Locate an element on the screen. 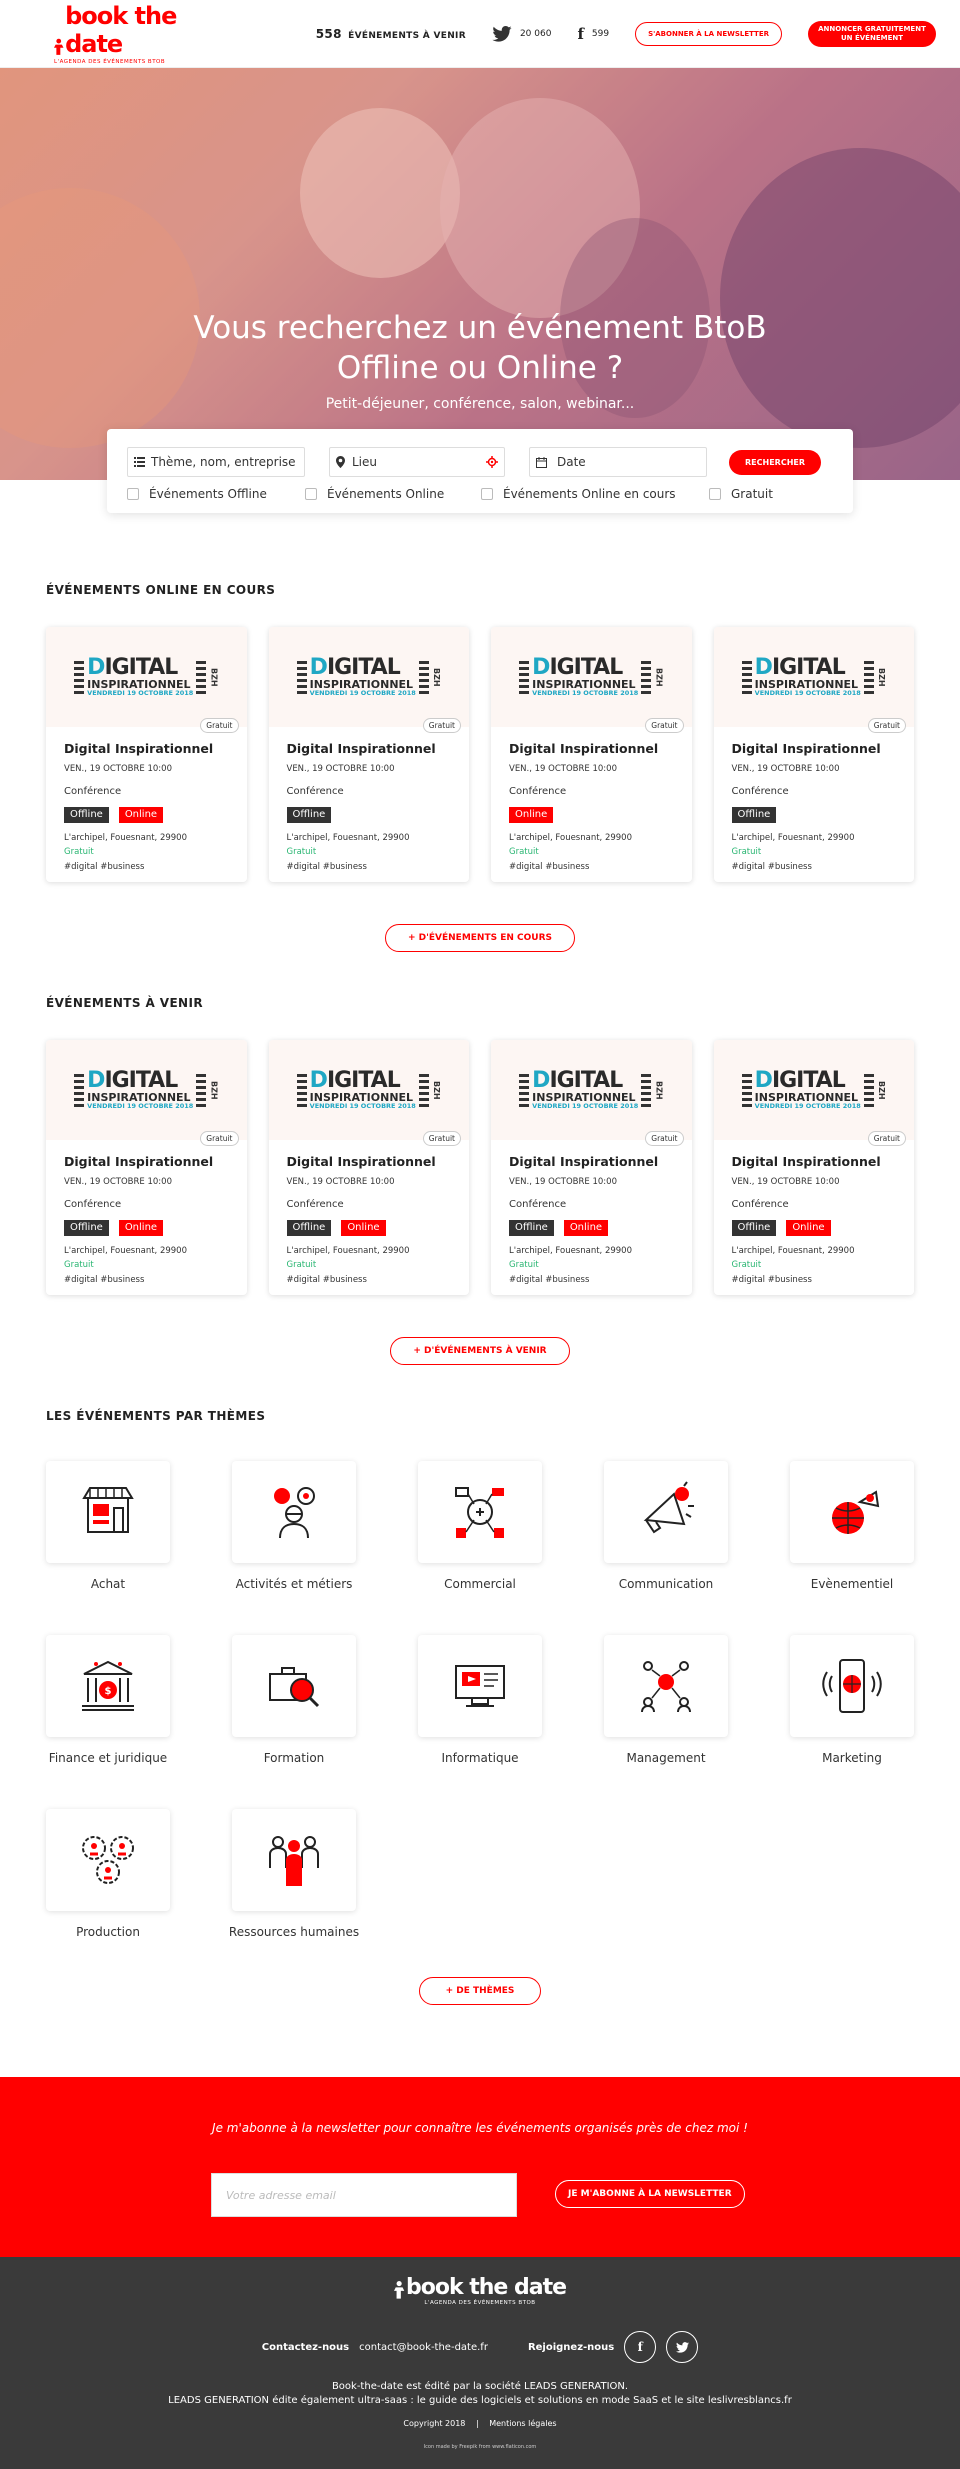 Image resolution: width=960 pixels, height=2469 pixels. theme-icon-card: $ is located at coordinates (108, 1686).